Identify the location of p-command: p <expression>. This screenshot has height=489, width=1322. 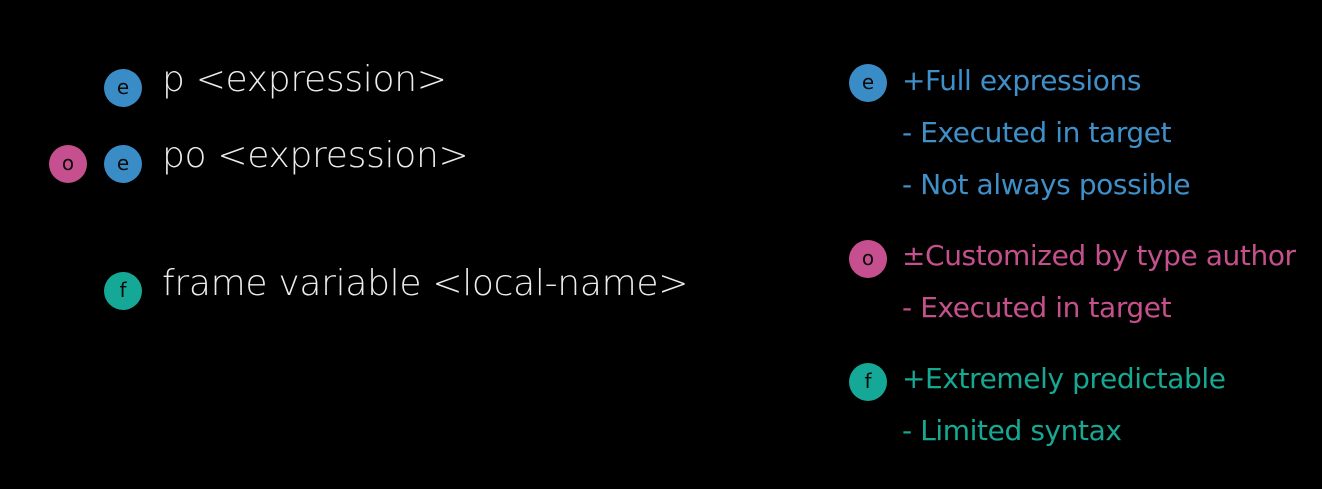
(304, 79).